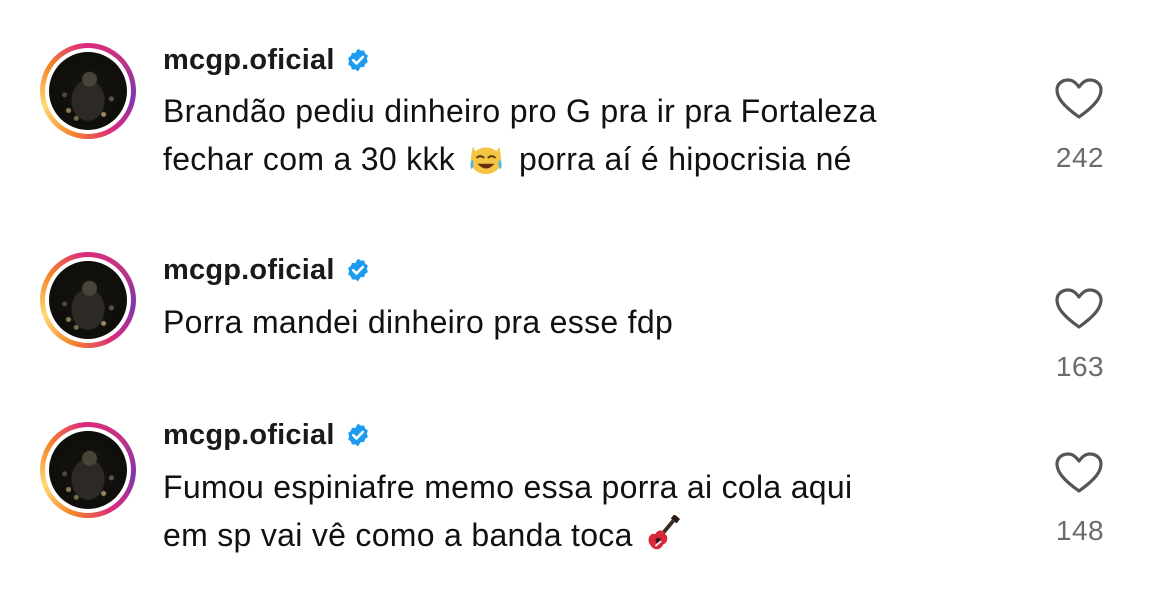 The height and width of the screenshot is (607, 1170). Describe the element at coordinates (418, 322) in the screenshot. I see `comment-text-line: Porra mandei dinheiro pra esse fdp` at that location.